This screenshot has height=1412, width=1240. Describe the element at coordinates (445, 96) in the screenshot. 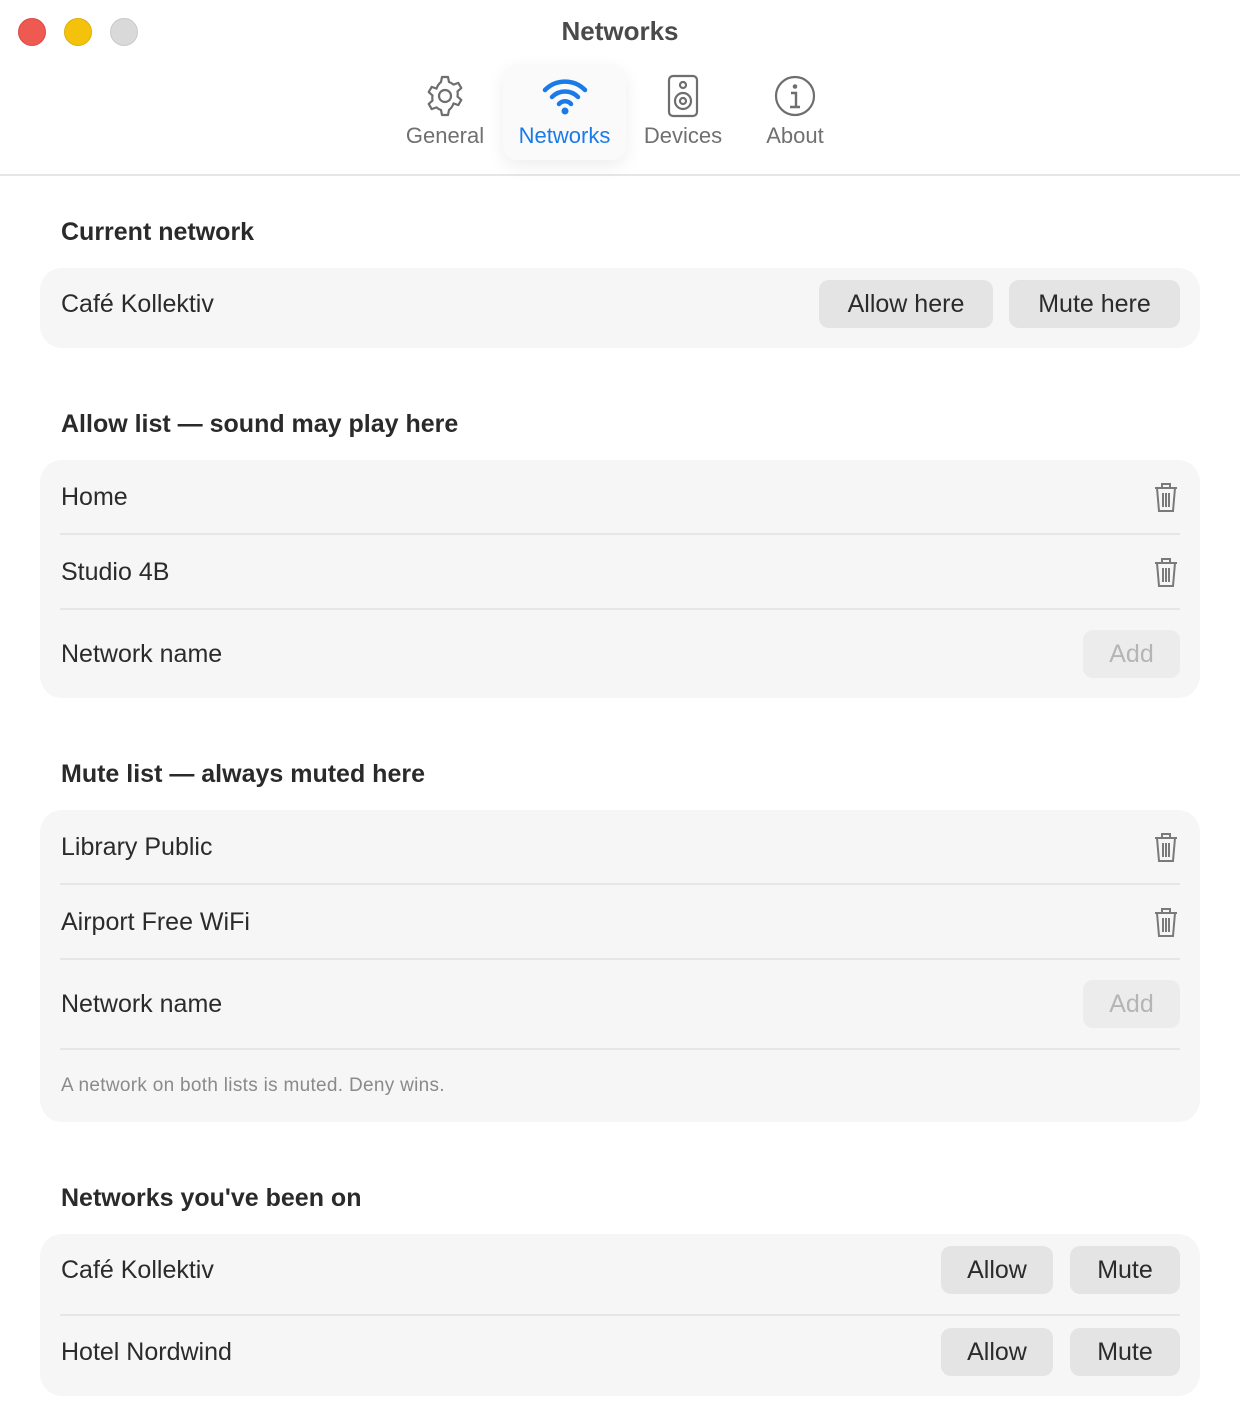

I see `gear-icon` at that location.